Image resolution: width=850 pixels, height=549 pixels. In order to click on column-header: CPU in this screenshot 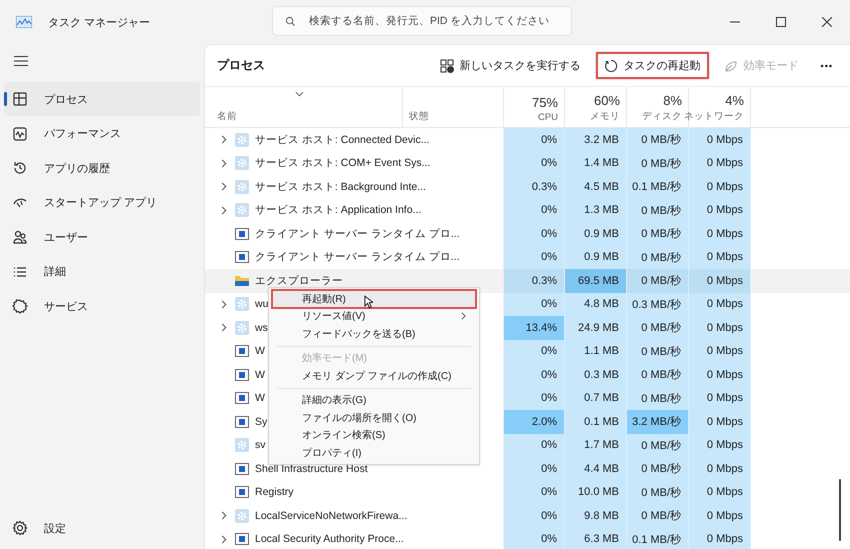, I will do `click(548, 117)`.